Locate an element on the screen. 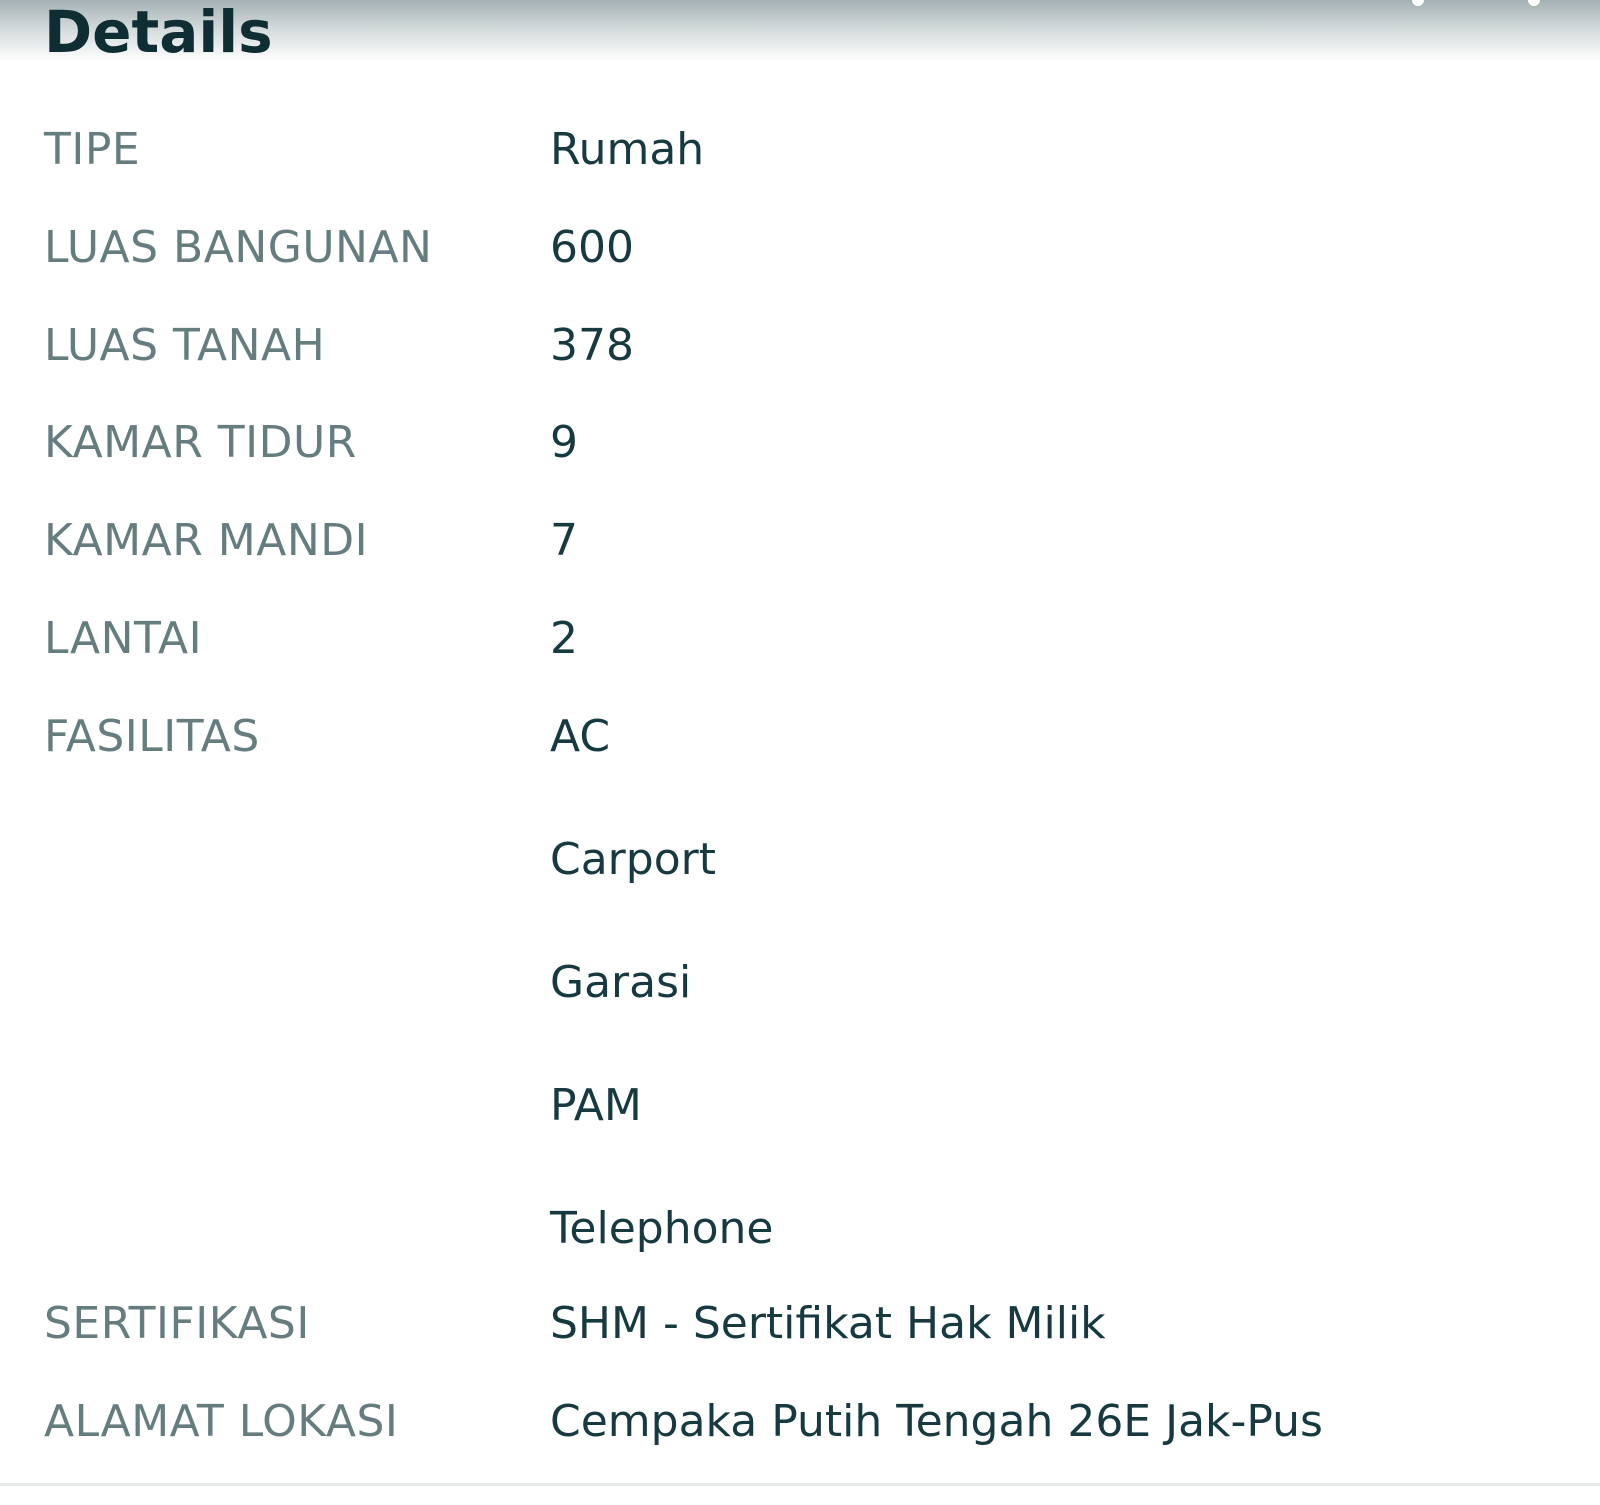 This screenshot has height=1505, width=1600. detail-value: 600 is located at coordinates (592, 247).